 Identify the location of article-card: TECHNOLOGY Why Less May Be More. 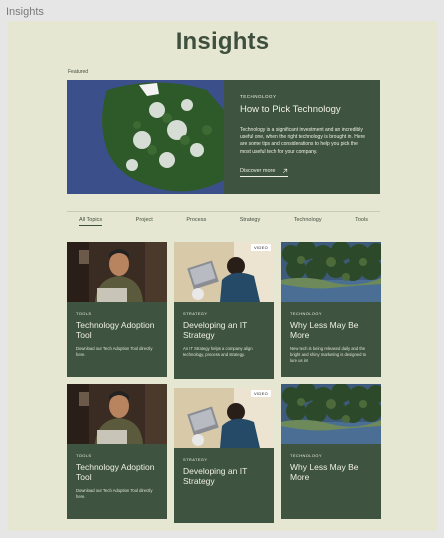
(331, 451).